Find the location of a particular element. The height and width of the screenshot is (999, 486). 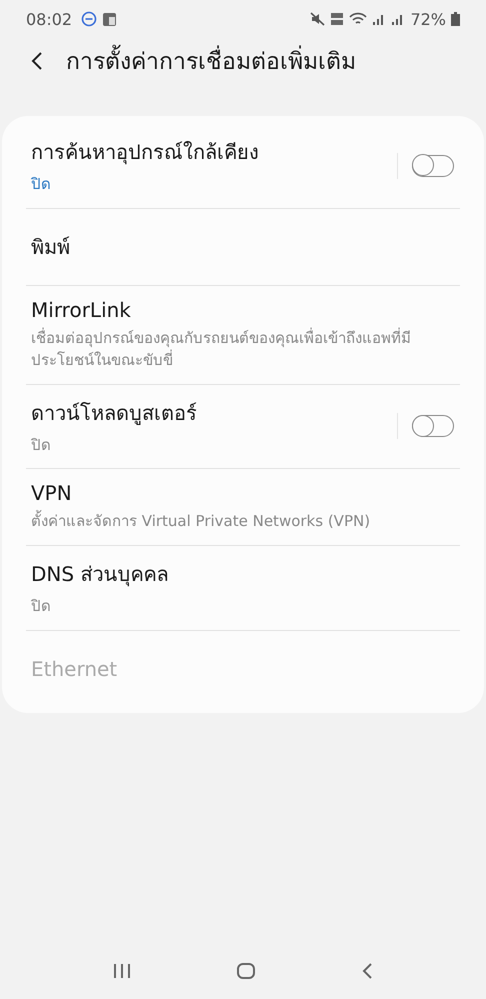

home-icon is located at coordinates (246, 971).